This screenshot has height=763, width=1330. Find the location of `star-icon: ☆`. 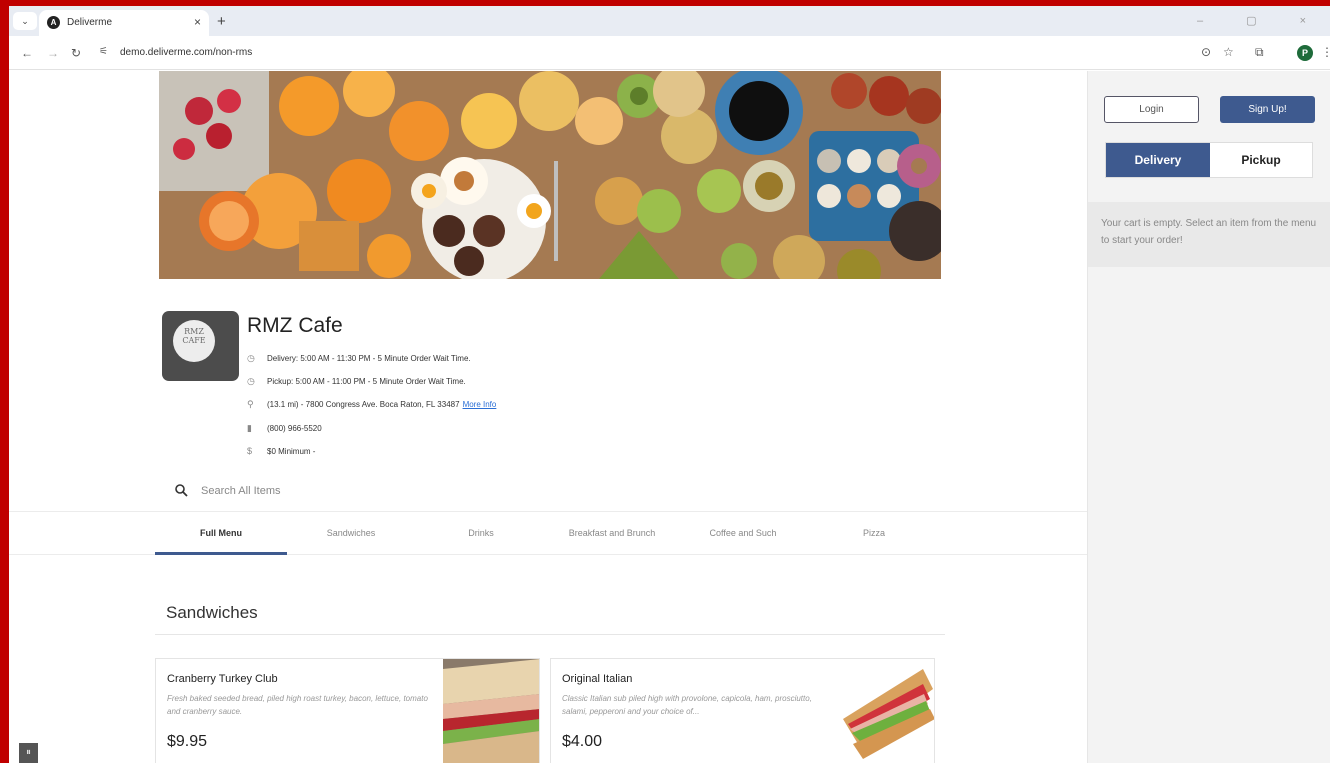

star-icon: ☆ is located at coordinates (1228, 52).